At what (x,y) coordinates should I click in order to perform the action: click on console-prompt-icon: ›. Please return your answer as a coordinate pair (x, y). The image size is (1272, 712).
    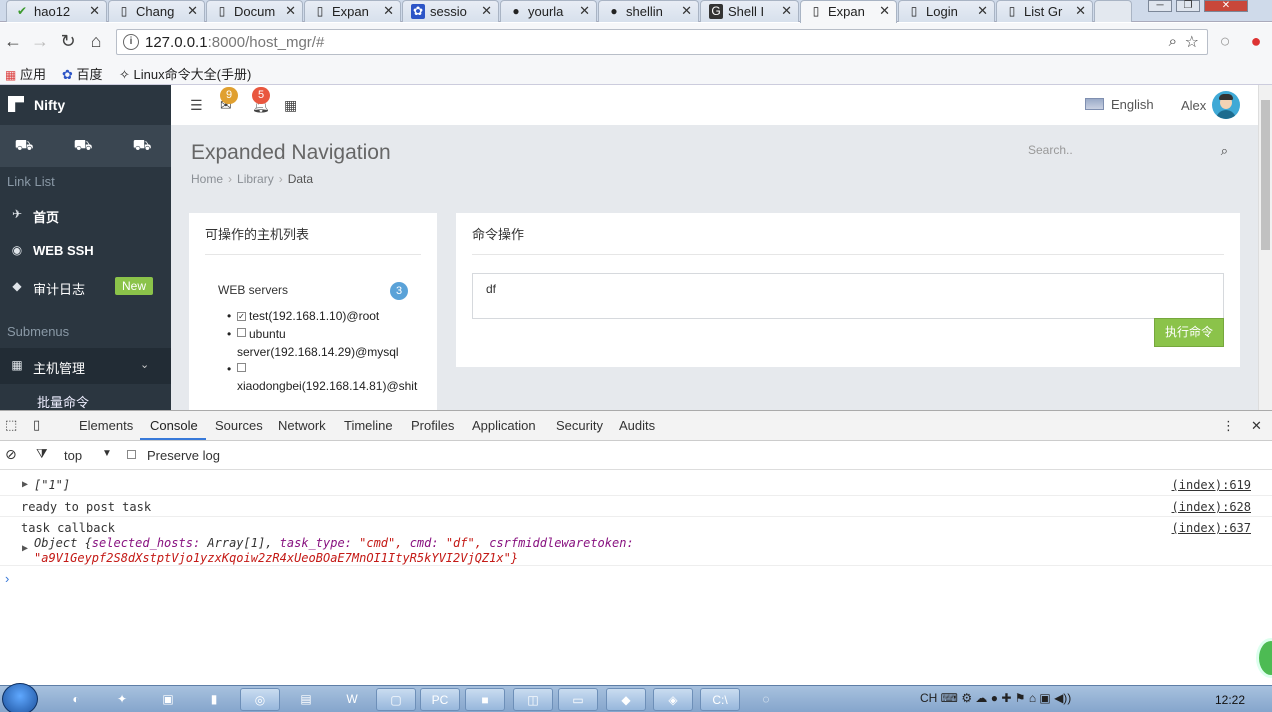
    Looking at the image, I should click on (7, 578).